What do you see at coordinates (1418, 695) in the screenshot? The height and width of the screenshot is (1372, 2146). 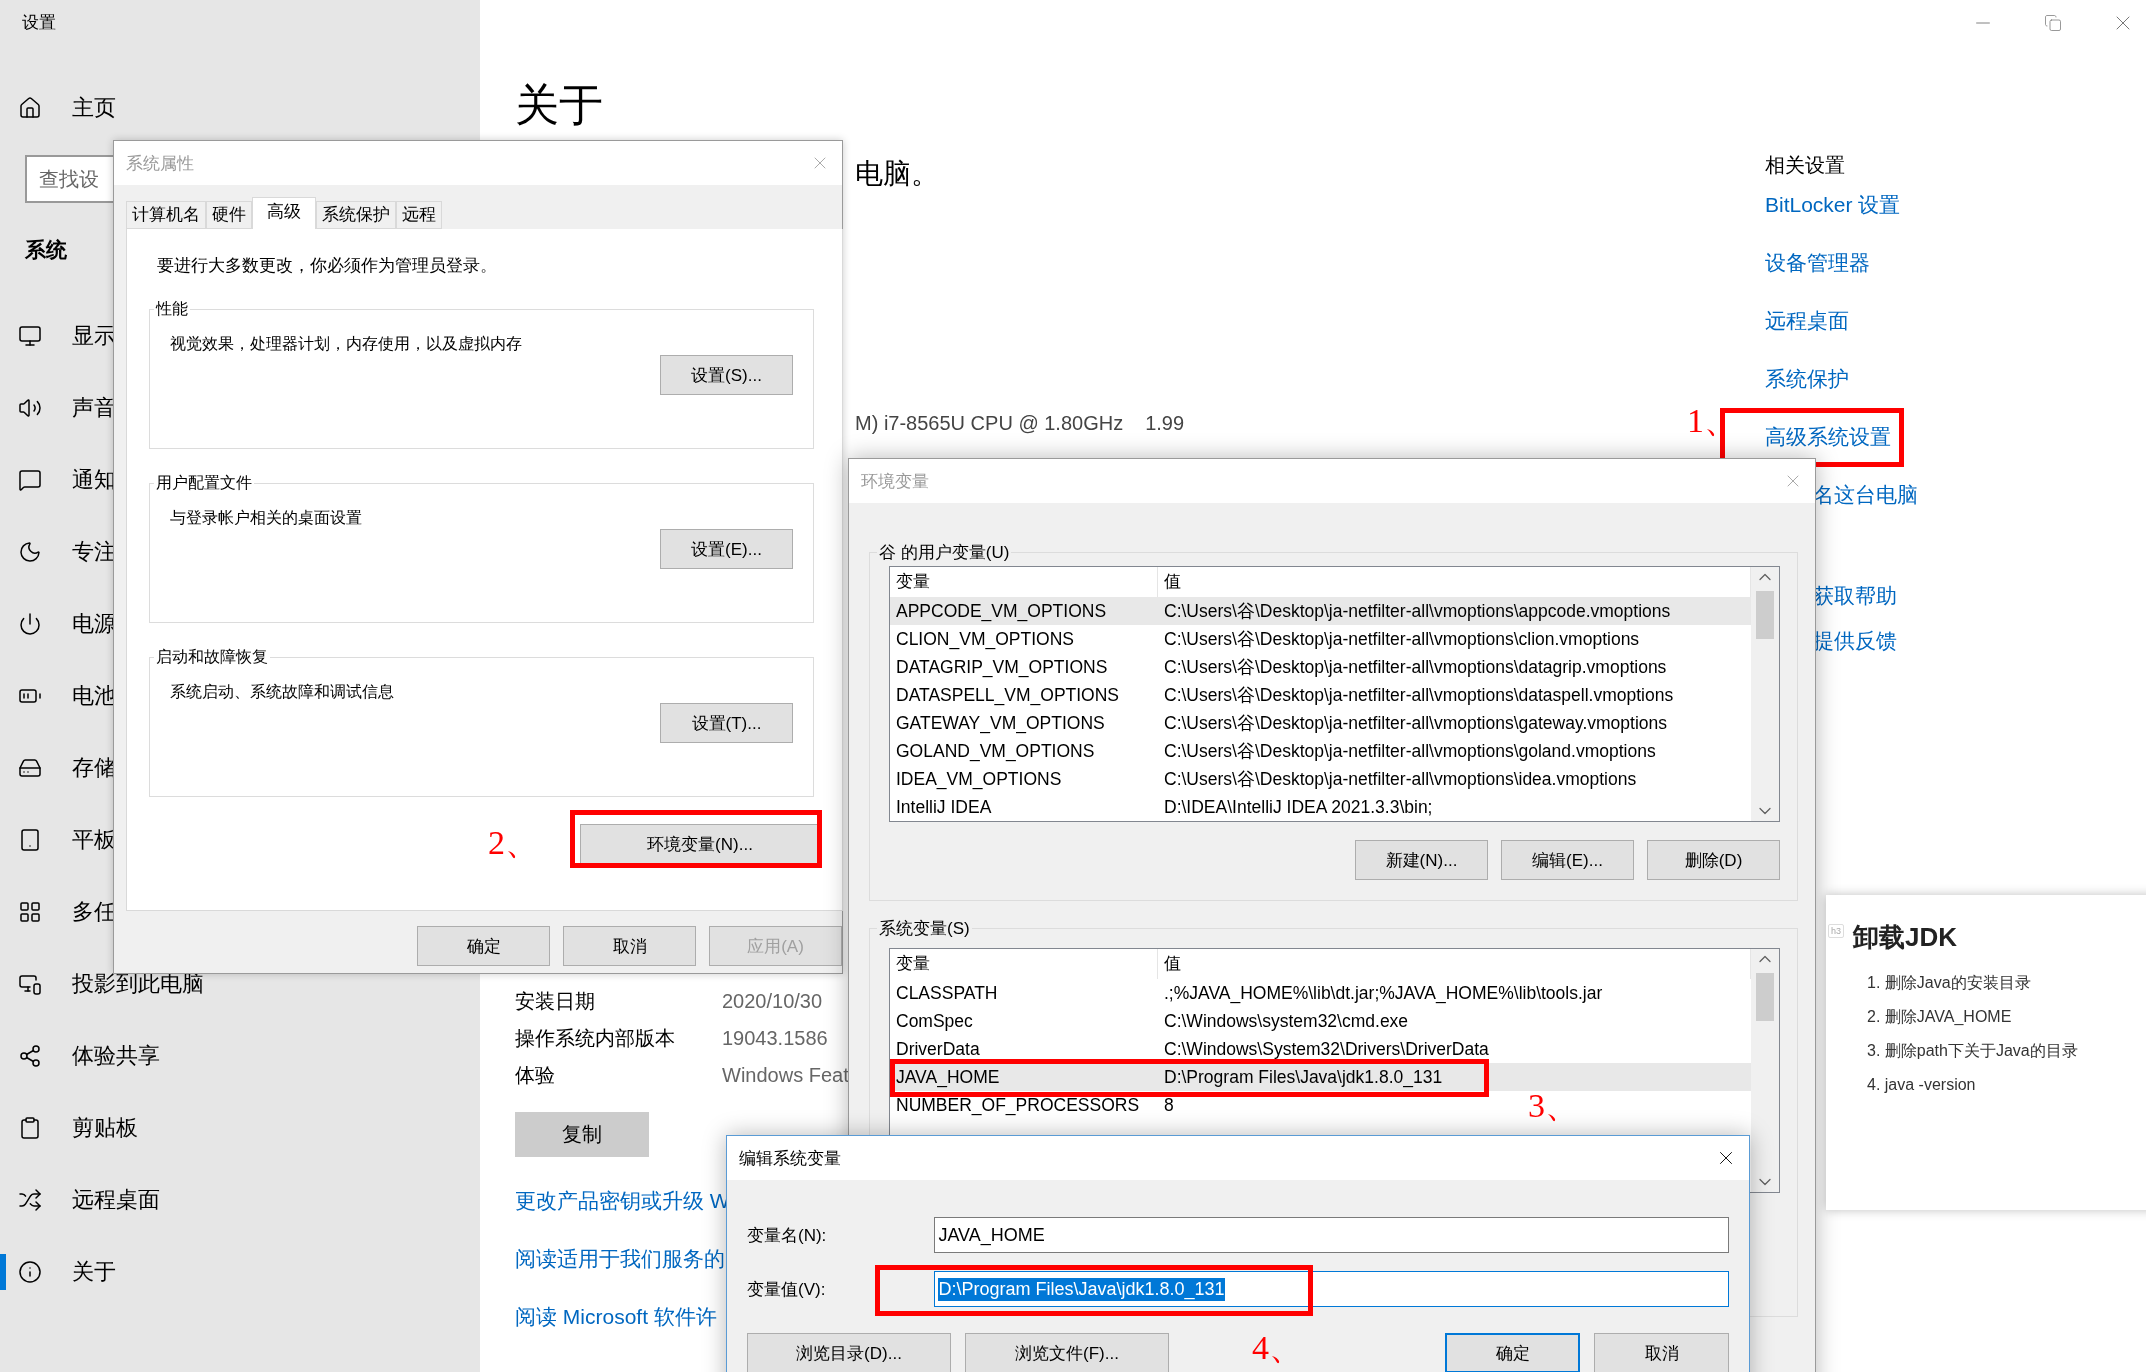 I see `table-cell-text: C:\Users\谷\Desktop\ja-netfilter-all\vmoptions\dataspell.vmoptions` at bounding box center [1418, 695].